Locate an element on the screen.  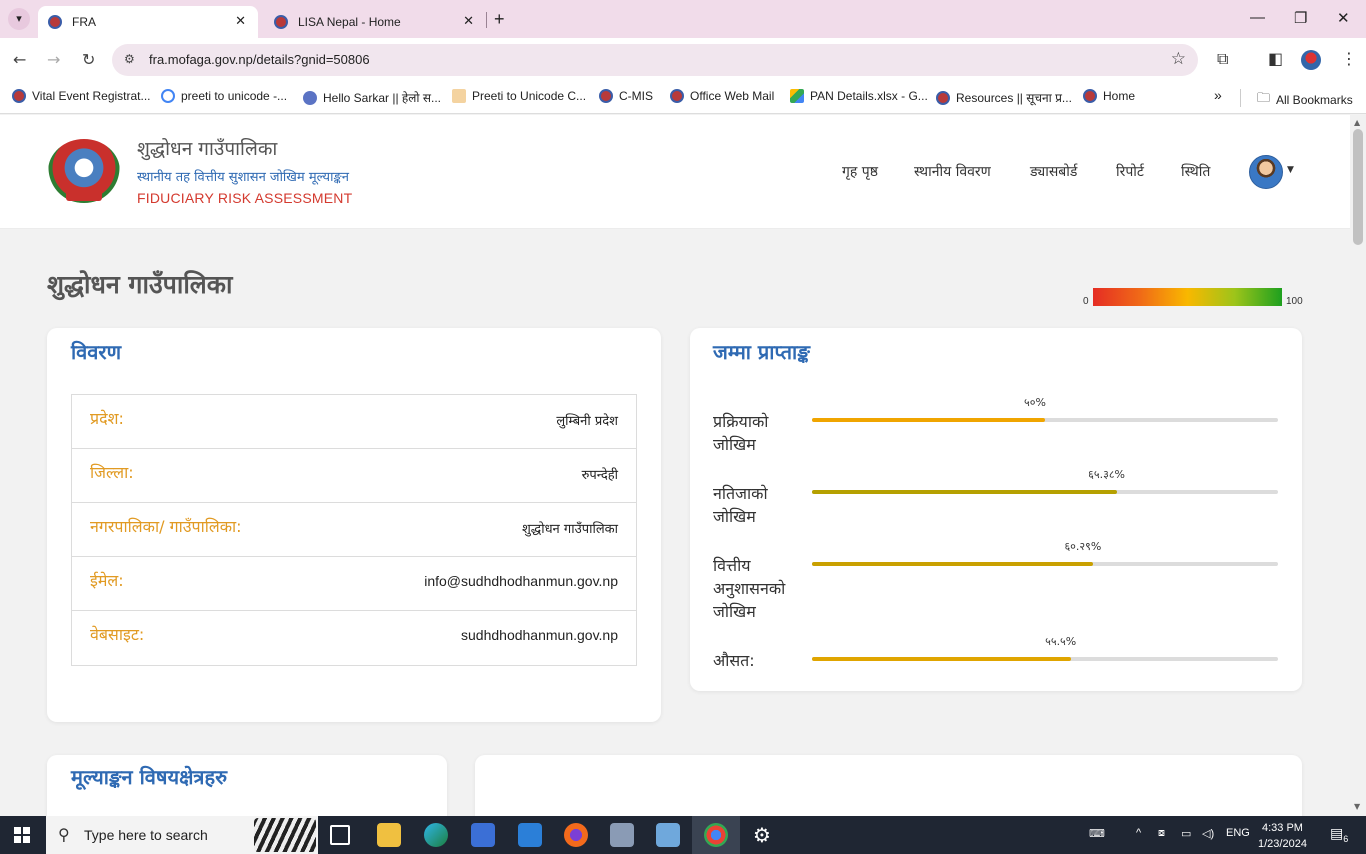
detail-value: info@sudhdhodhanmun.gov.np is located at coordinates (521, 581).